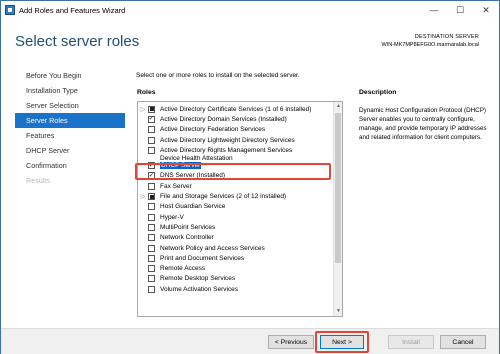 The height and width of the screenshot is (354, 500). Describe the element at coordinates (70, 120) in the screenshot. I see `nav-item-server-roles: Server Roles` at that location.